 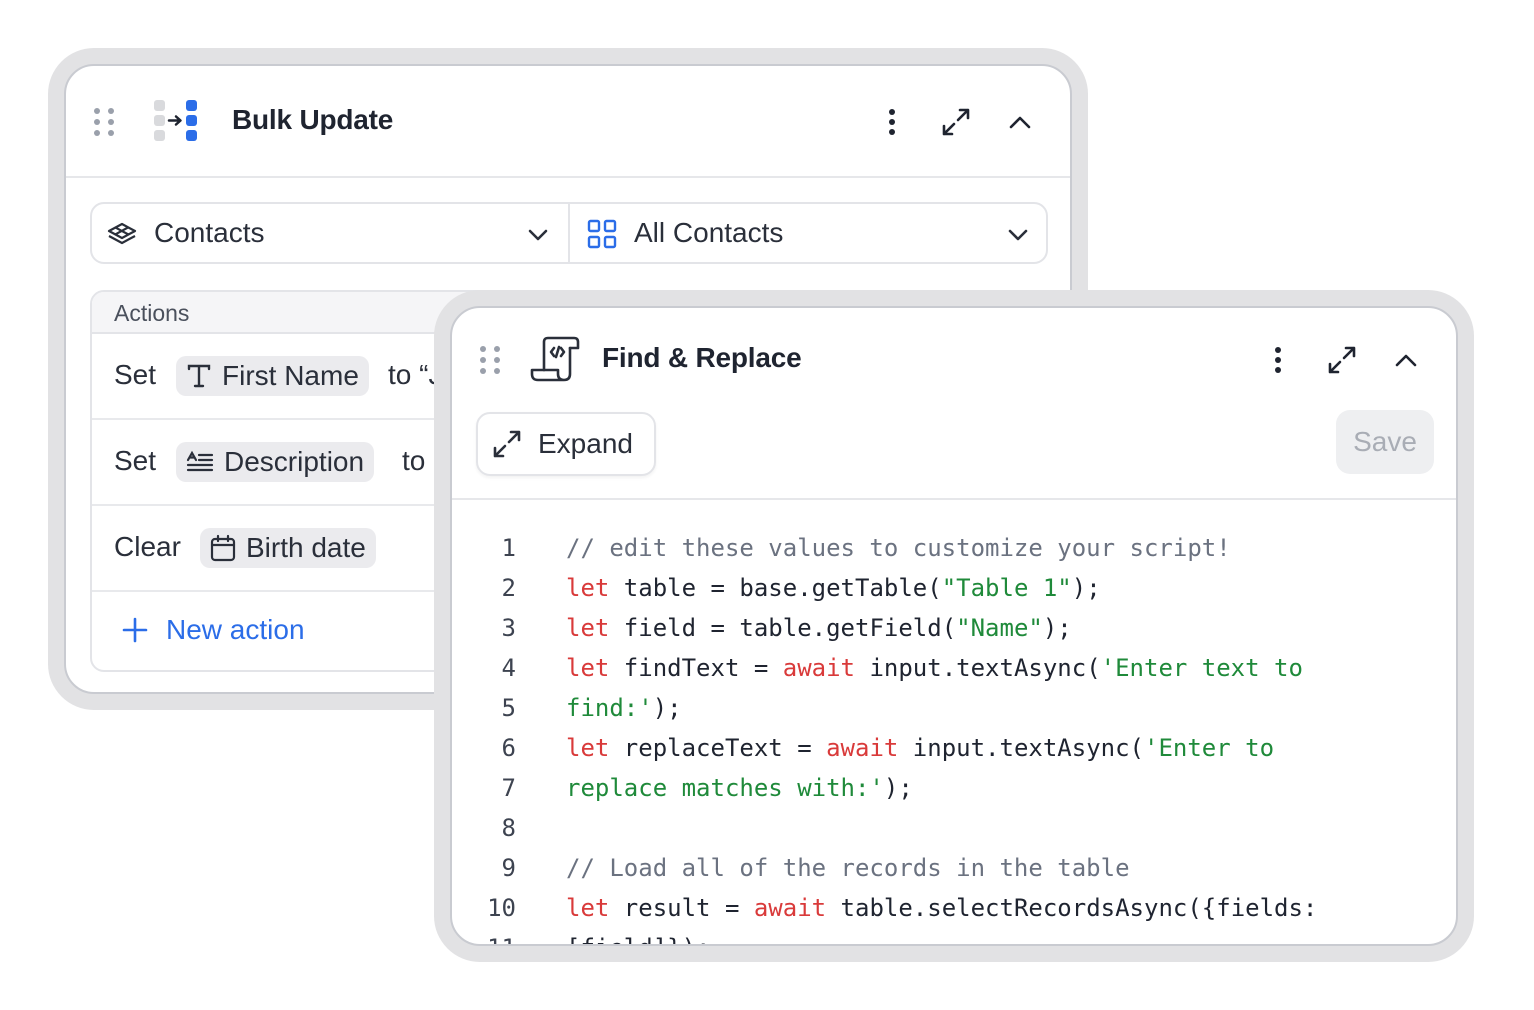 I want to click on bulk-update-title: Bulk Update, so click(x=313, y=119).